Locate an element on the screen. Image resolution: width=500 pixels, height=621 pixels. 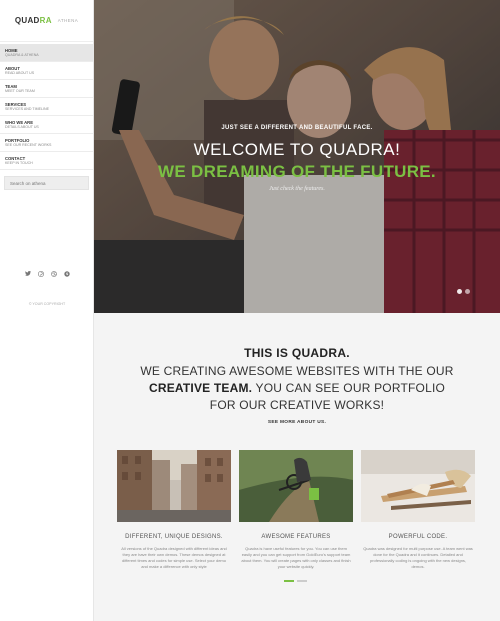
nav-item-sub: SERVICES AND TIMELINE is located at coordinates (27, 109).